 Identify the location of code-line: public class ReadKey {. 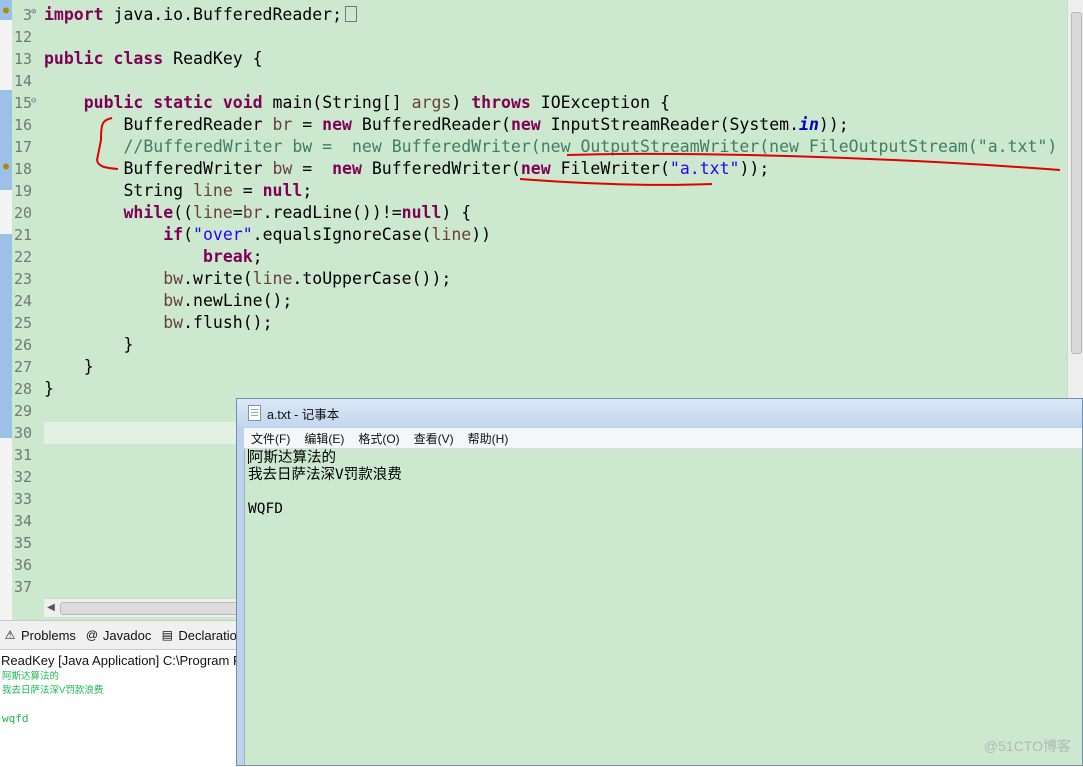
(153, 59).